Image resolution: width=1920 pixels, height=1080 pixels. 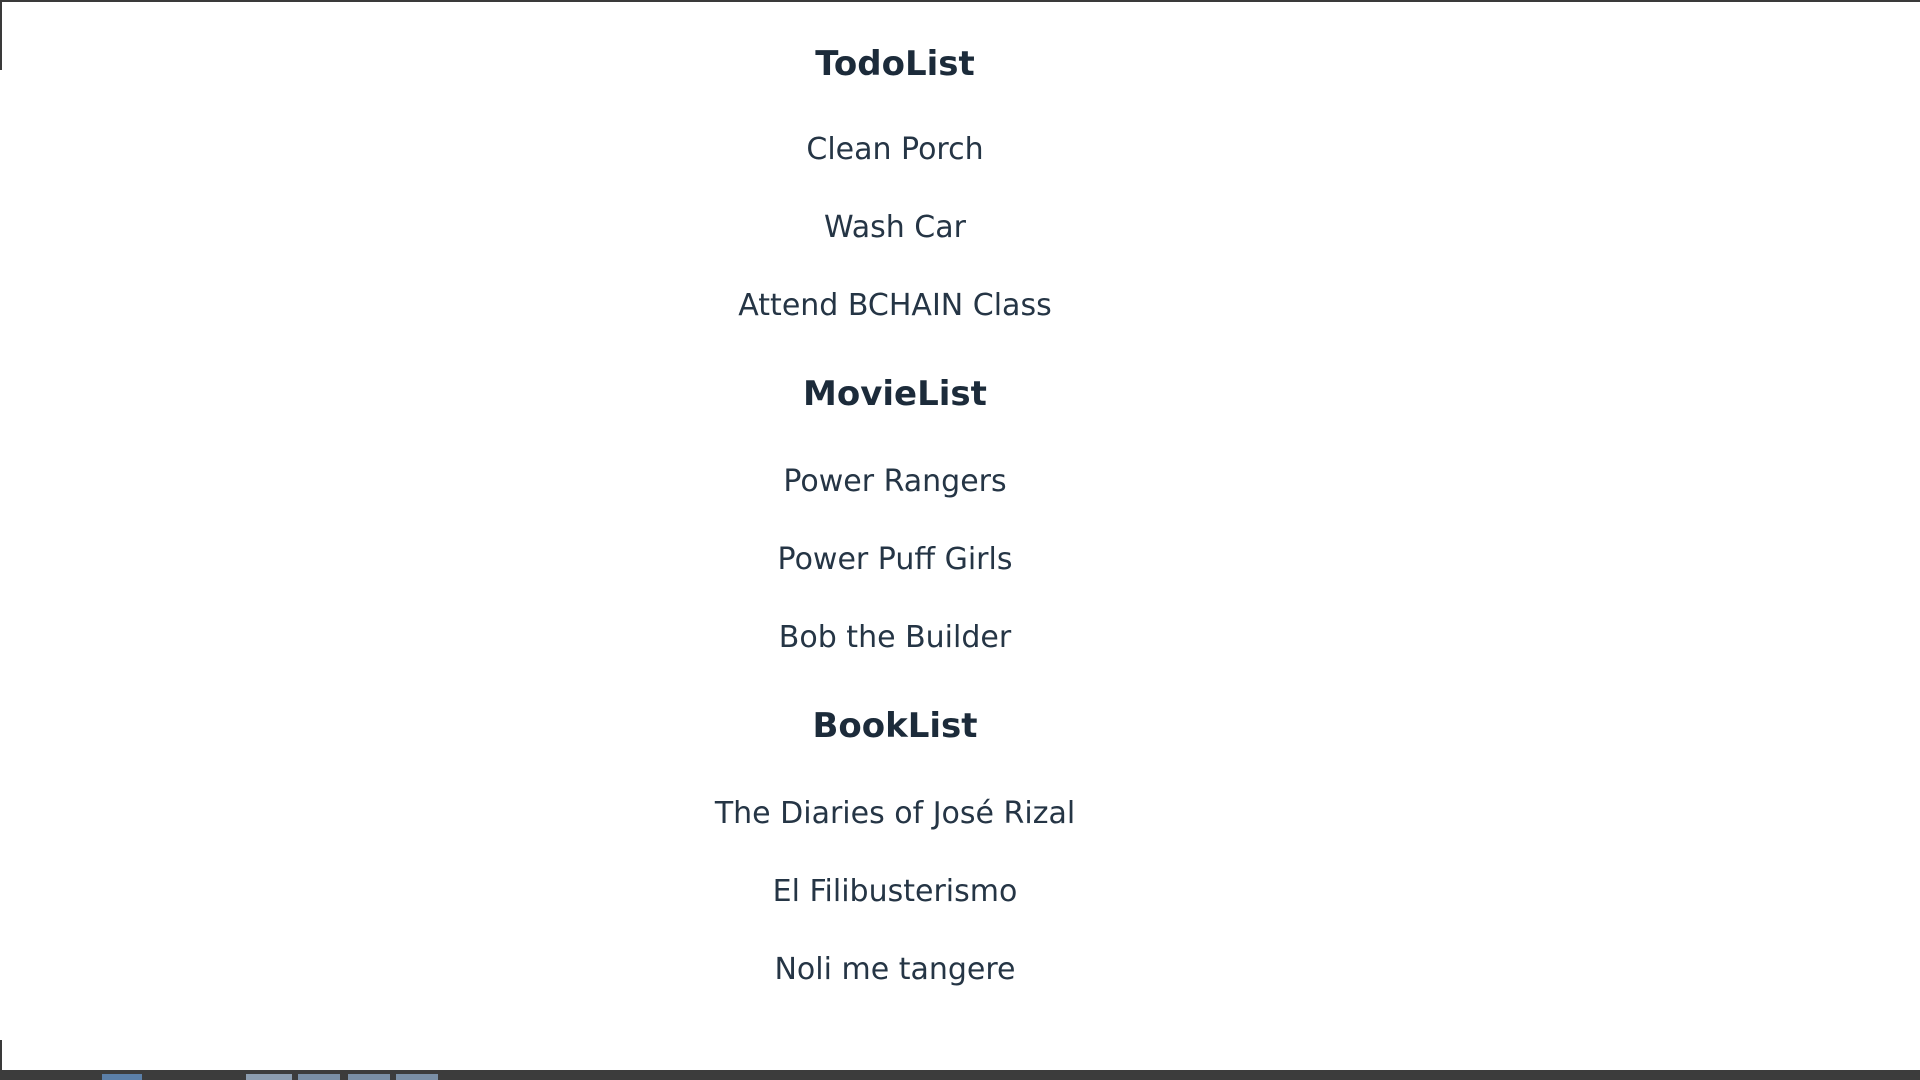 I want to click on start-button, so click(x=122, y=1077).